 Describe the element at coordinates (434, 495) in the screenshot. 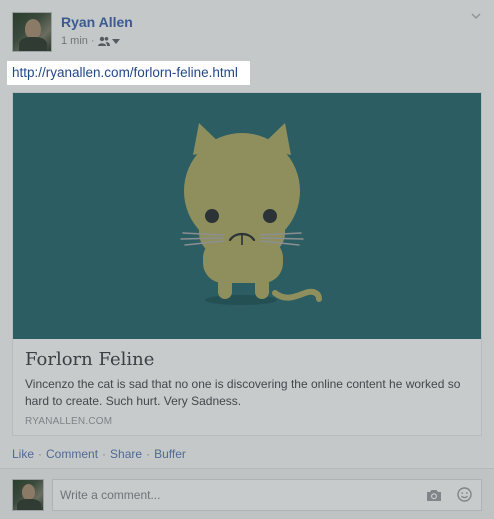

I see `camera-icon` at that location.